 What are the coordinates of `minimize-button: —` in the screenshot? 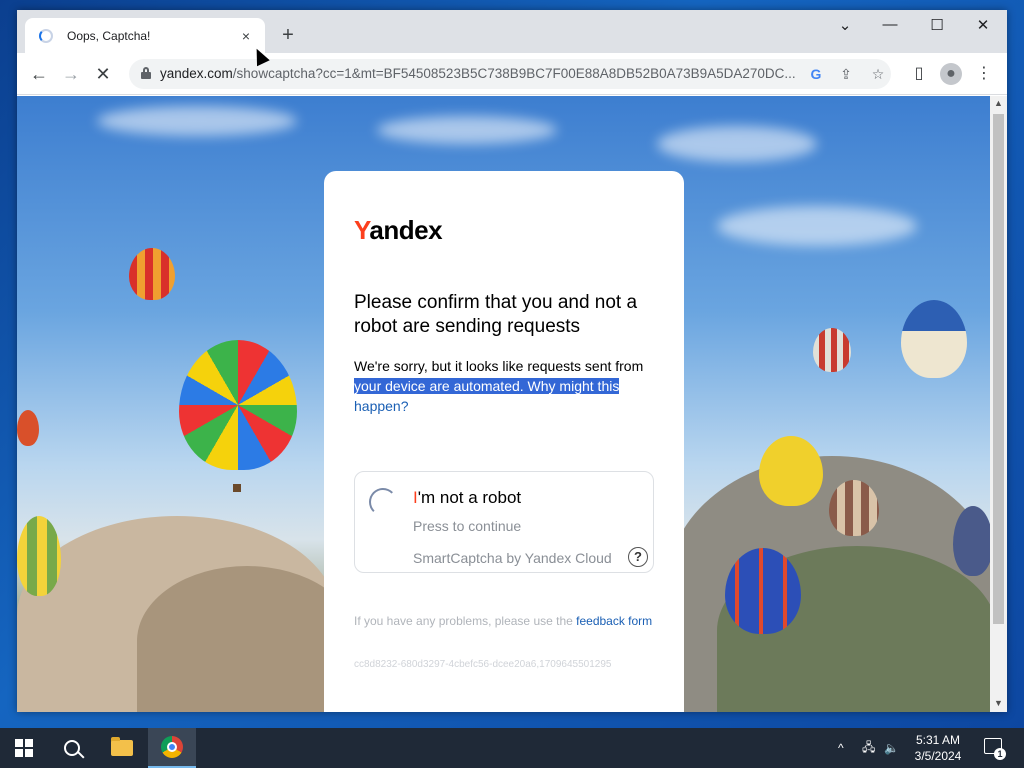 It's located at (890, 24).